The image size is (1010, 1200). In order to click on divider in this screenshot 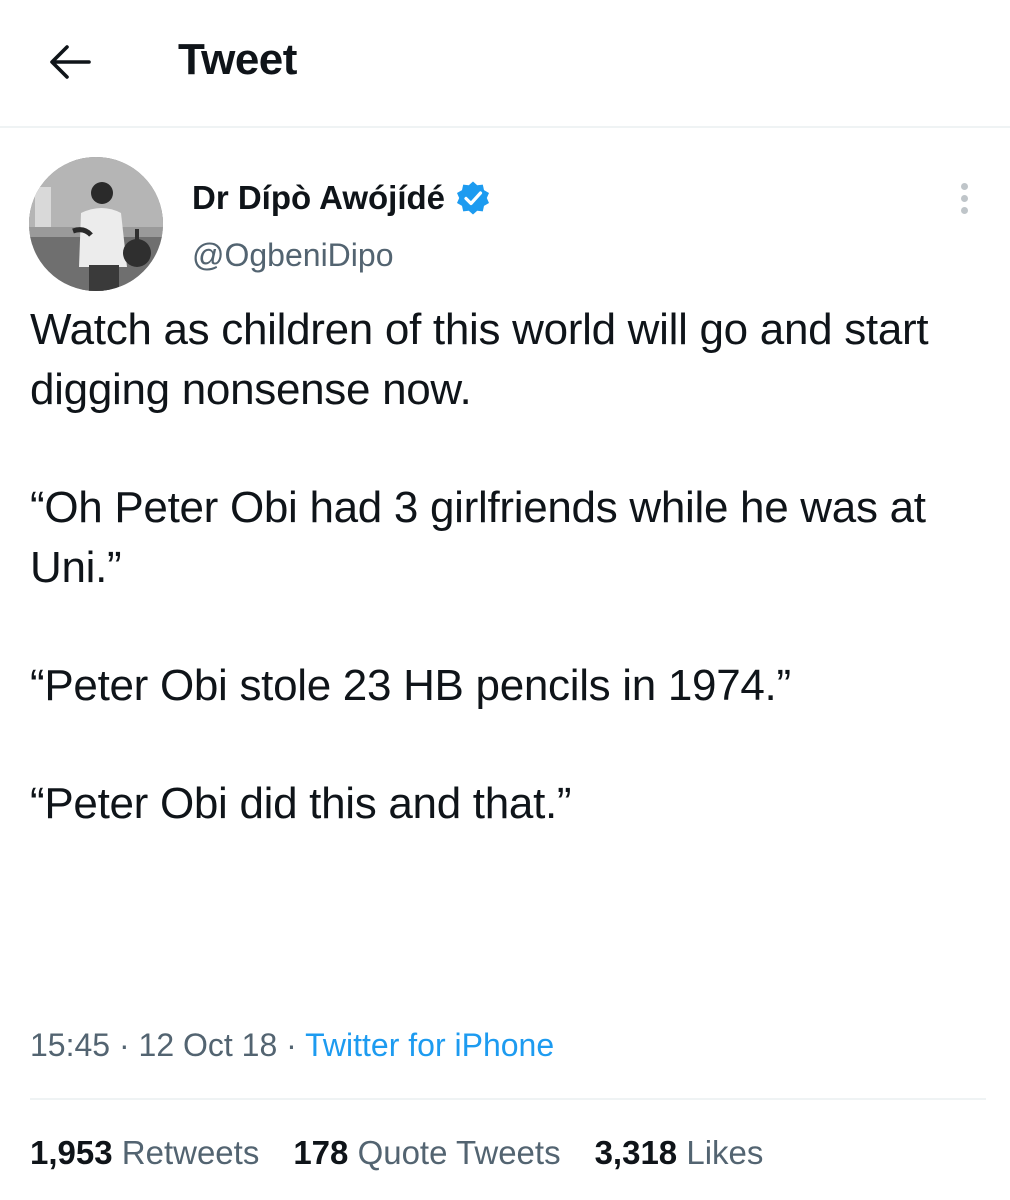, I will do `click(508, 1099)`.